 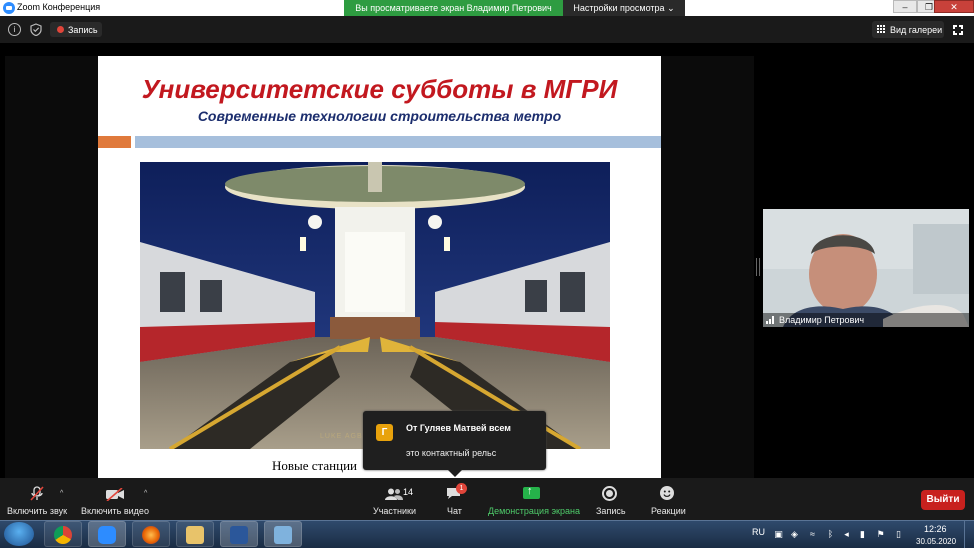 What do you see at coordinates (408, 492) in the screenshot?
I see `participants-count: 14` at bounding box center [408, 492].